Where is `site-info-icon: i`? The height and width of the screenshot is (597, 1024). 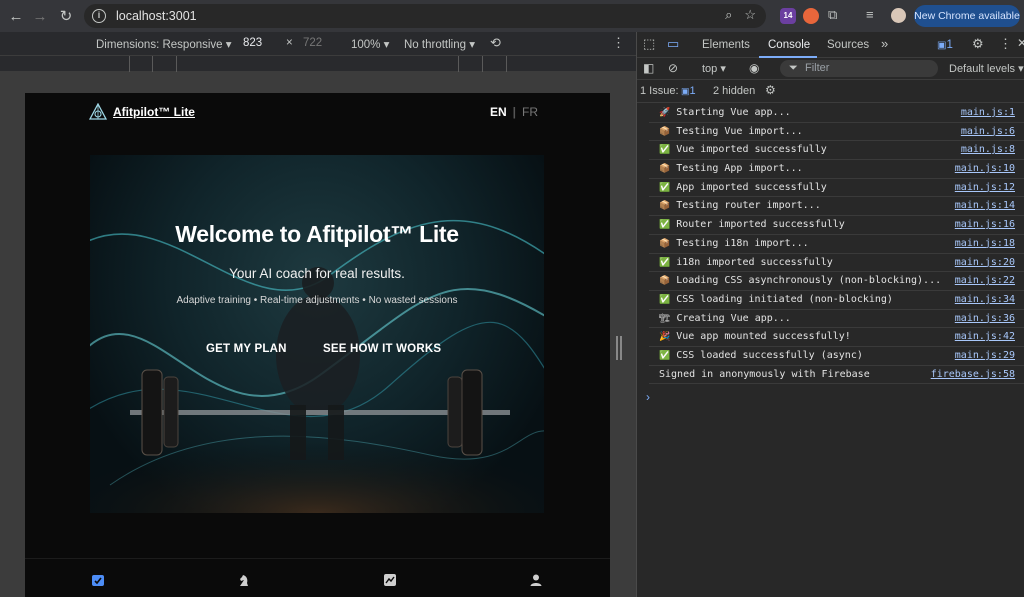
site-info-icon: i is located at coordinates (99, 16).